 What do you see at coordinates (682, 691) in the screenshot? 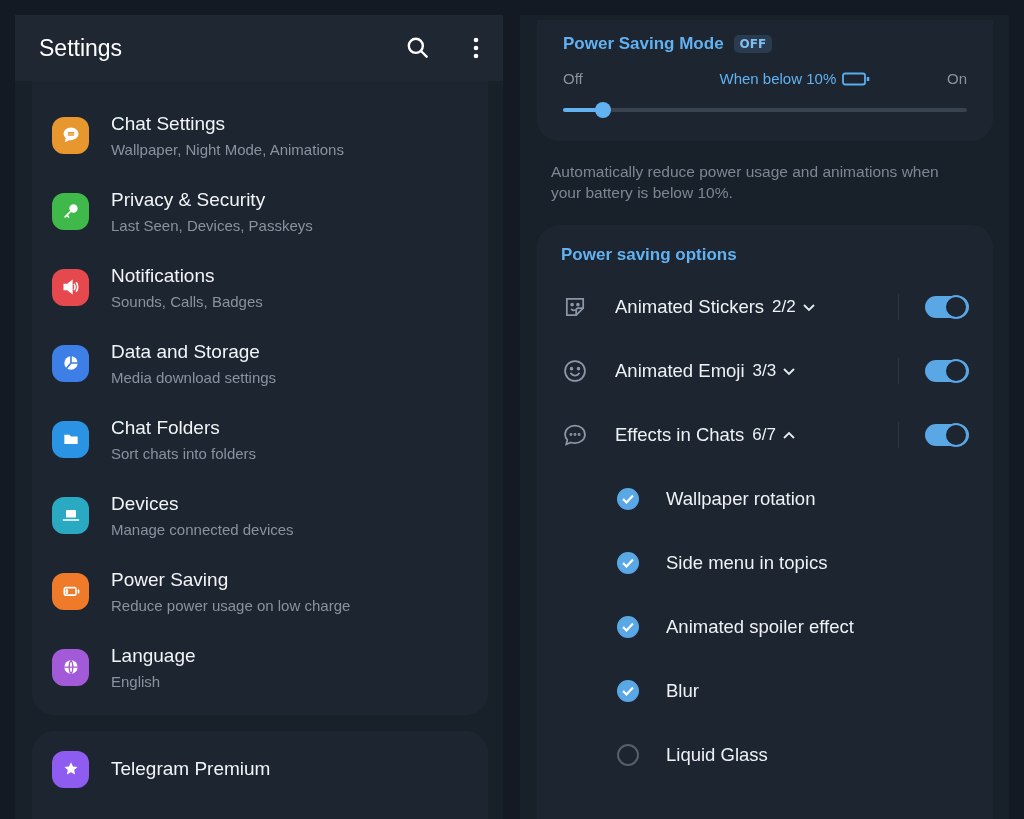
I see `option-label: Blur` at bounding box center [682, 691].